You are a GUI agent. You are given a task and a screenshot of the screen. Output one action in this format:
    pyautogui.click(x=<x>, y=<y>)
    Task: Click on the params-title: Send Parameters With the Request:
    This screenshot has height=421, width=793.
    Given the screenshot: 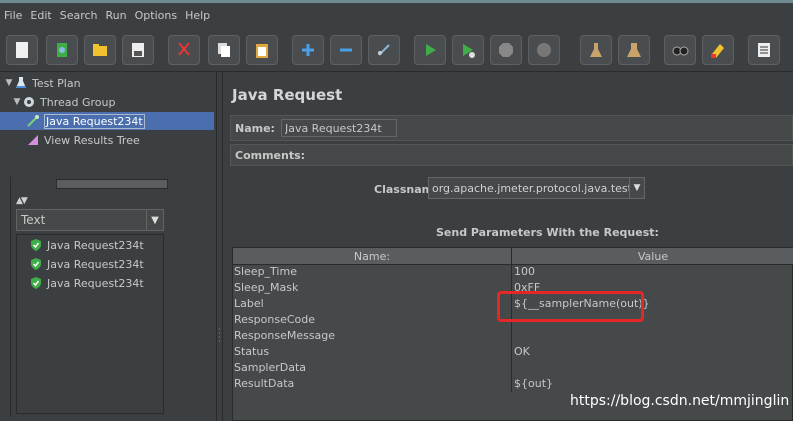 What is the action you would take?
    pyautogui.click(x=547, y=232)
    